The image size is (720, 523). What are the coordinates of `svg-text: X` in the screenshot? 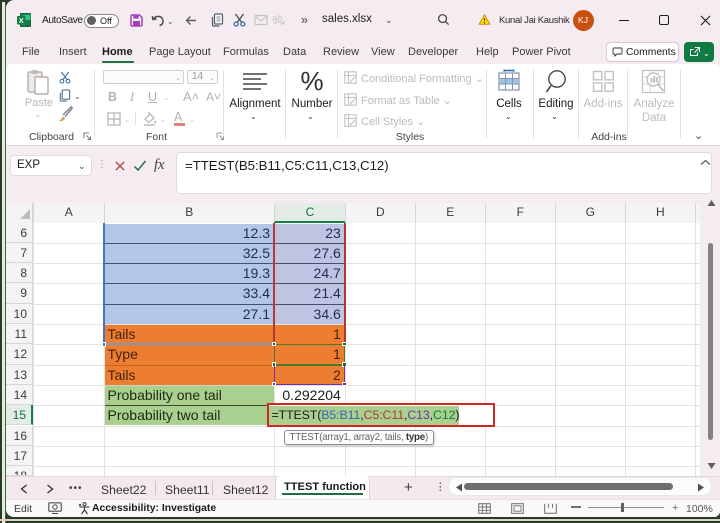 It's located at (21, 20).